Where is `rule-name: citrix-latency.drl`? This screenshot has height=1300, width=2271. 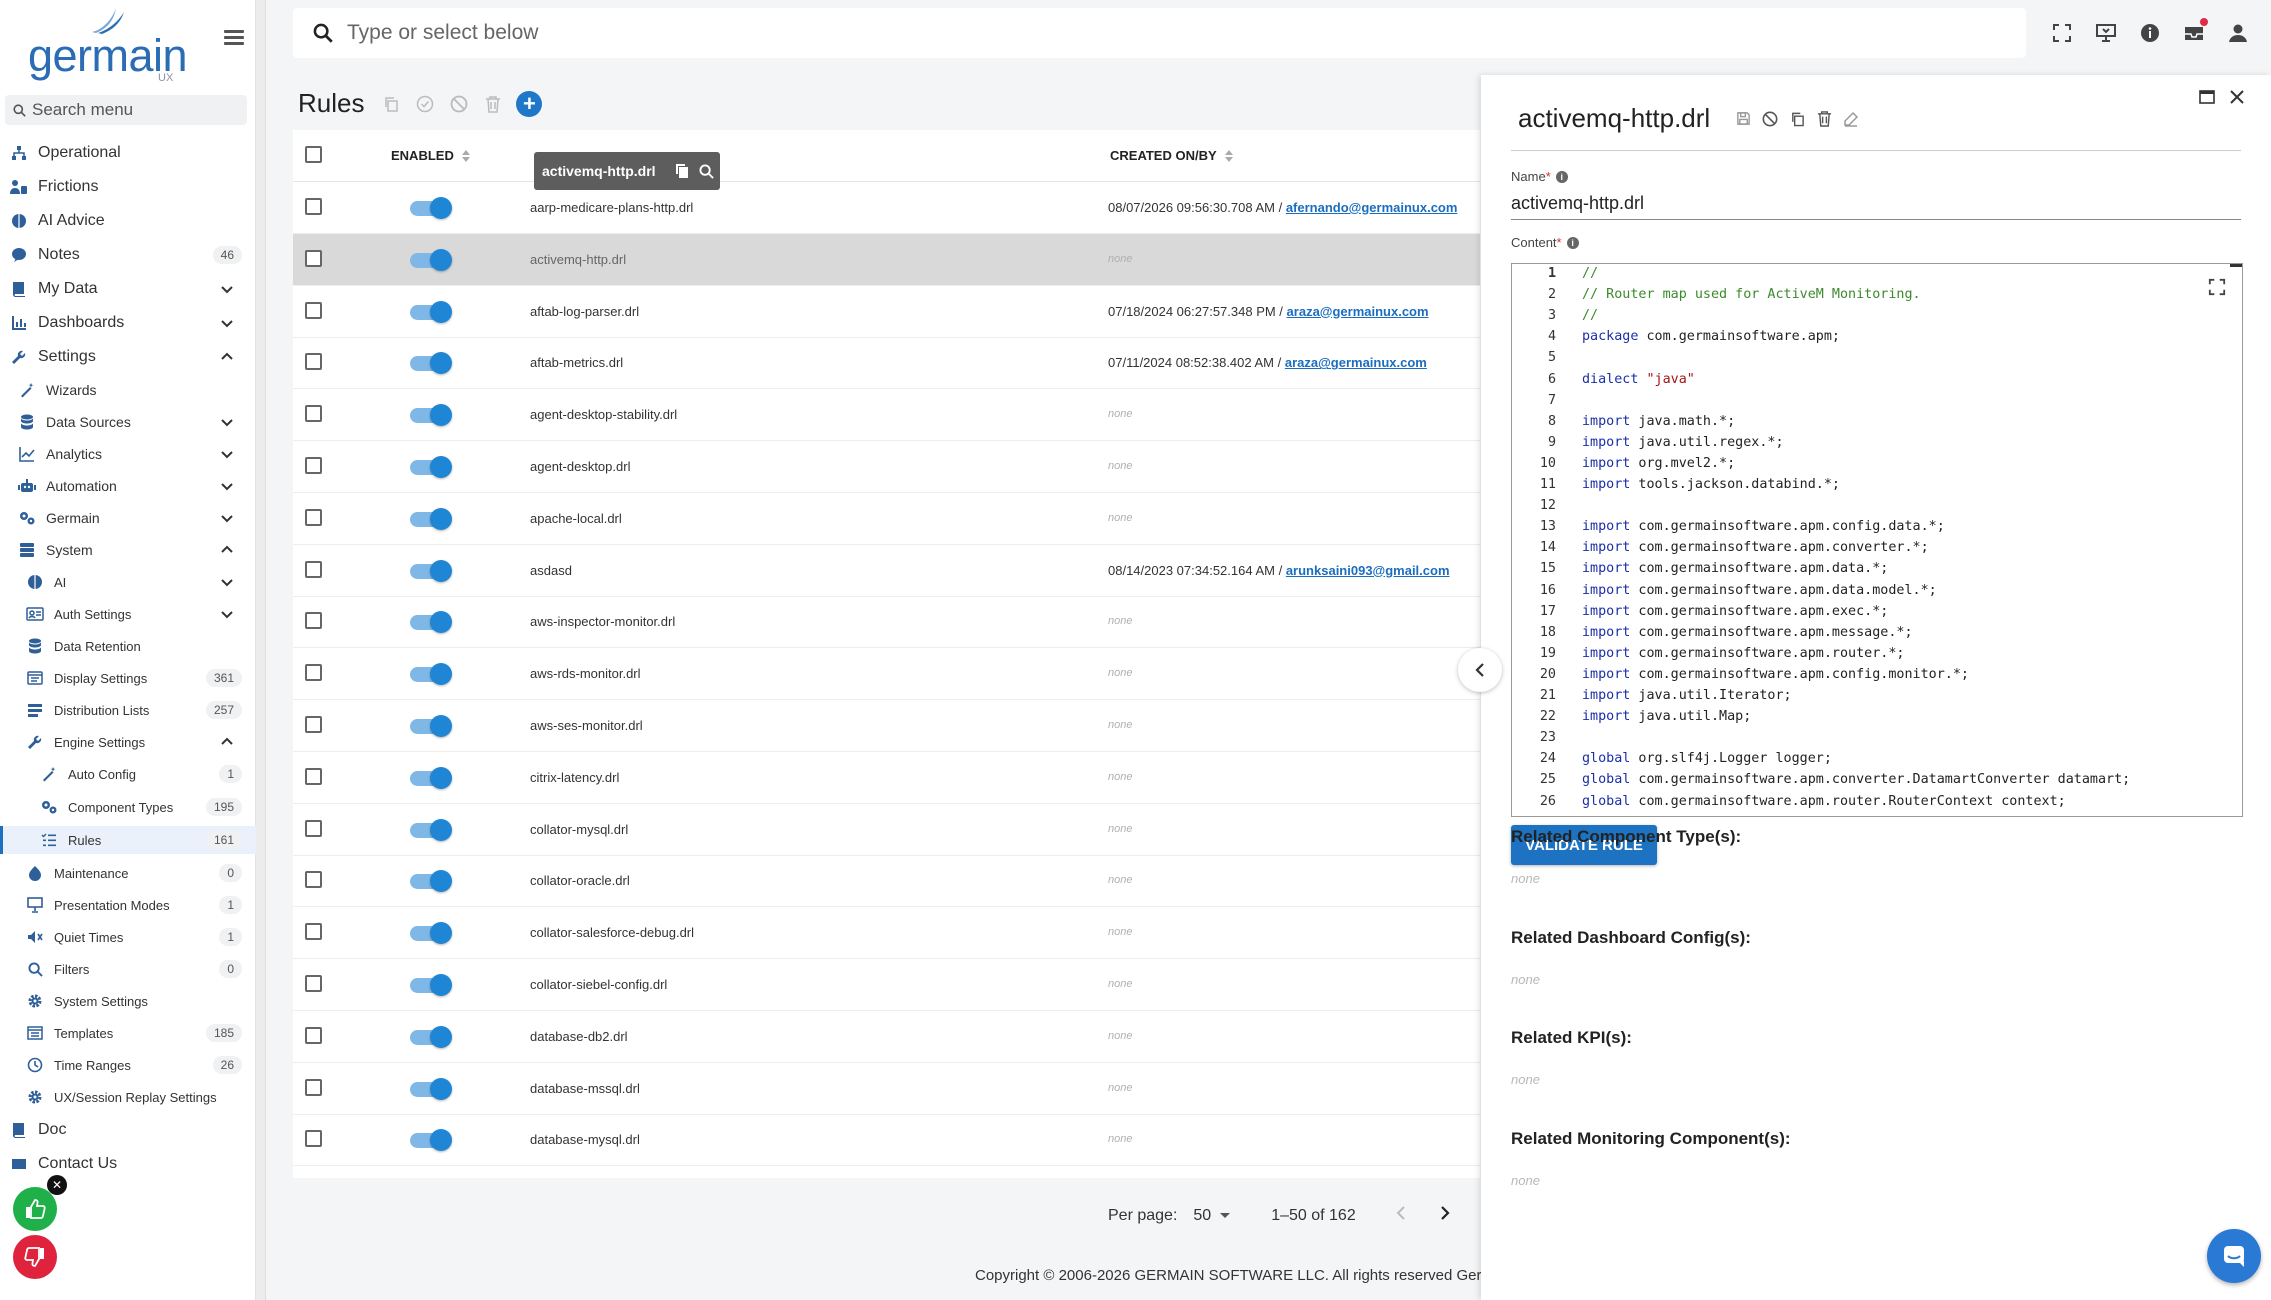
rule-name: citrix-latency.drl is located at coordinates (574, 777).